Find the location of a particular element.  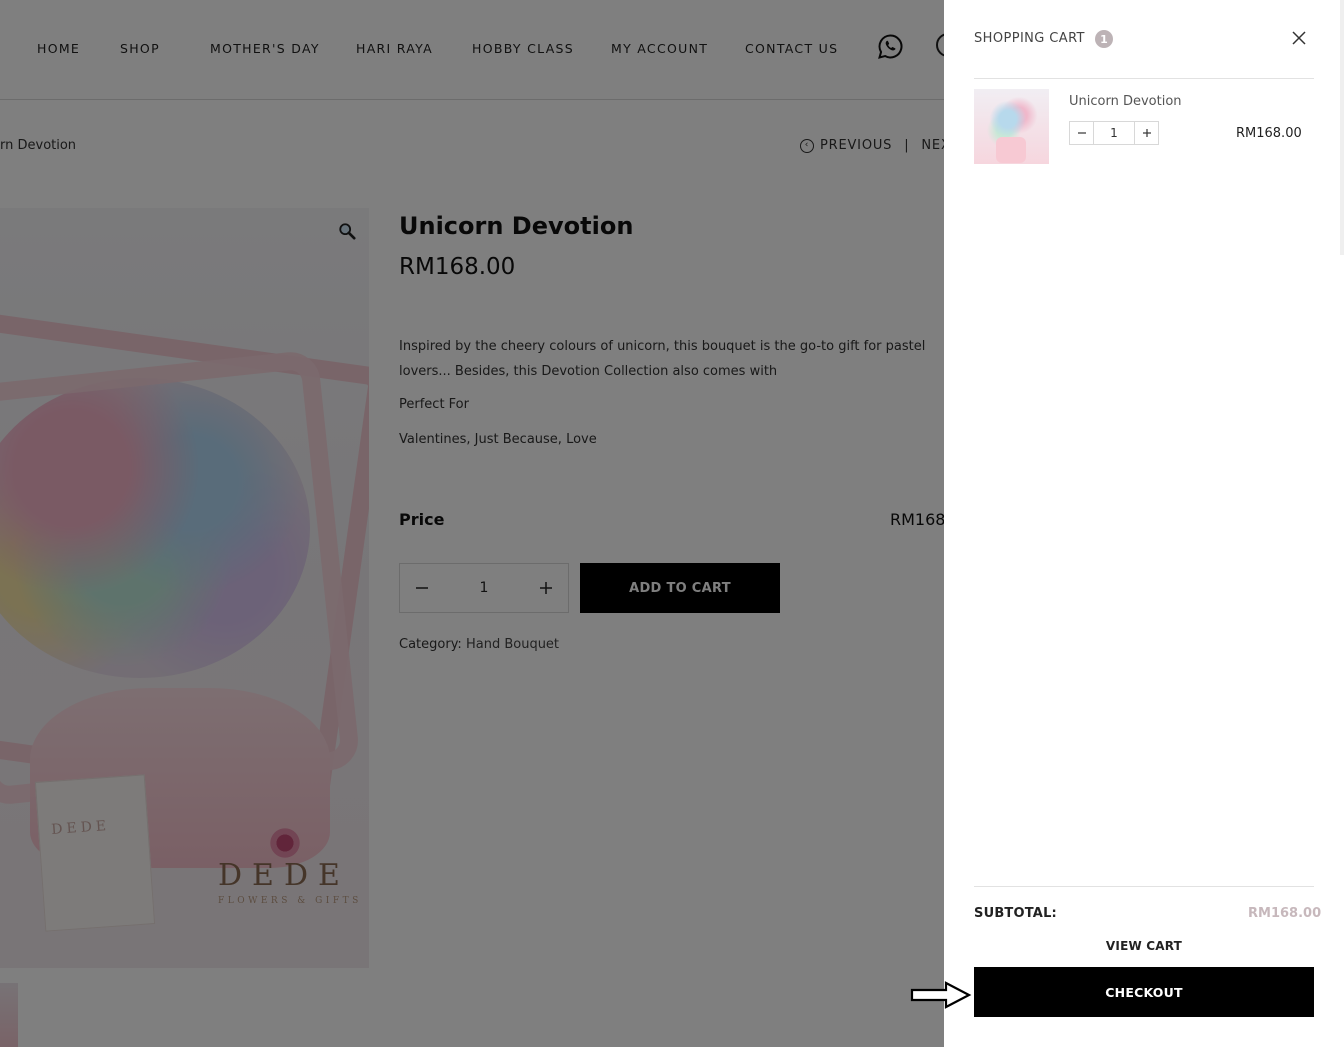

subtotal-label: SUBTOTAL: is located at coordinates (1015, 913).